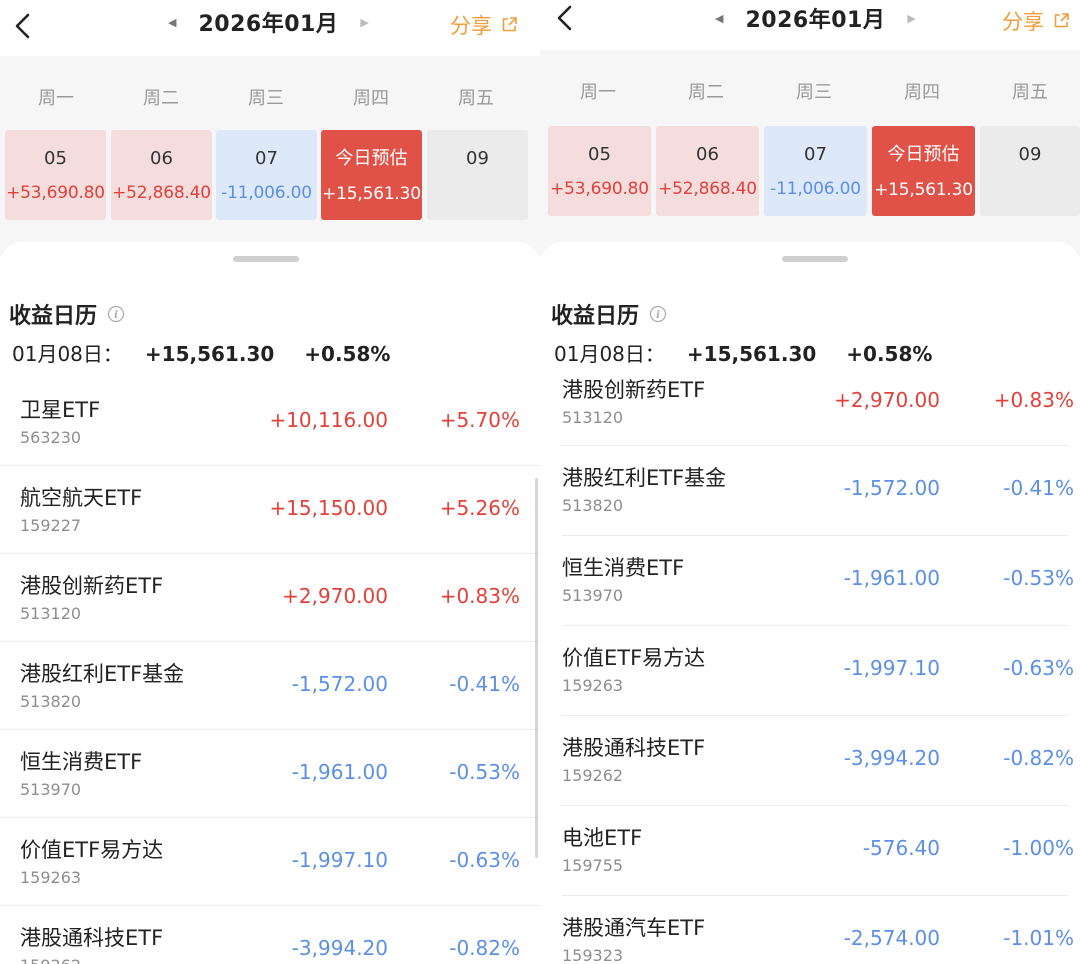  I want to click on fund-percent: -1.00%, so click(1038, 848).